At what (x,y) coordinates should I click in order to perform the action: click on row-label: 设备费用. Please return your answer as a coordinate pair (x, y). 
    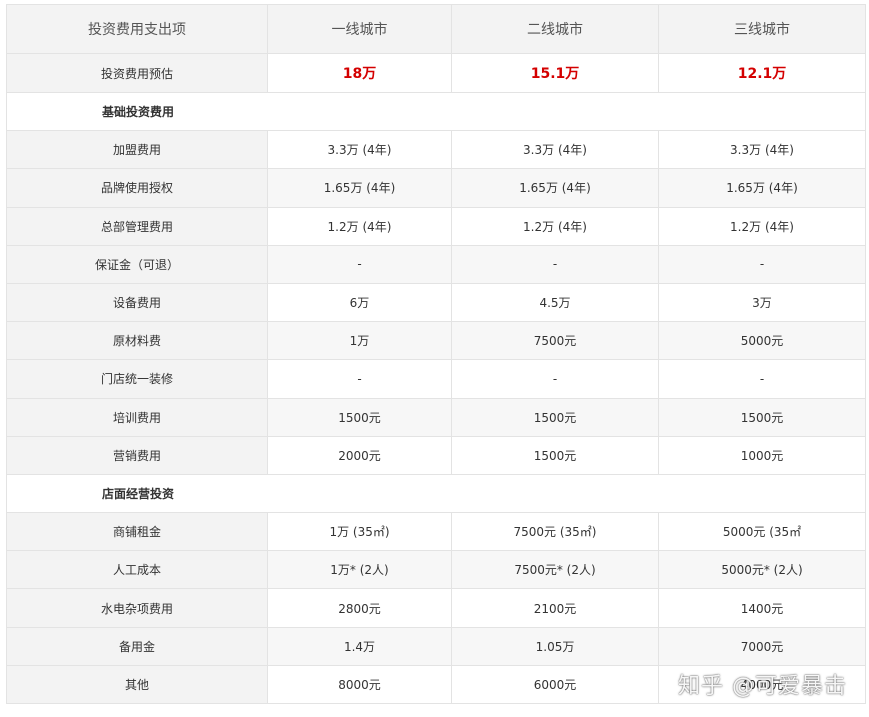
    Looking at the image, I should click on (137, 302).